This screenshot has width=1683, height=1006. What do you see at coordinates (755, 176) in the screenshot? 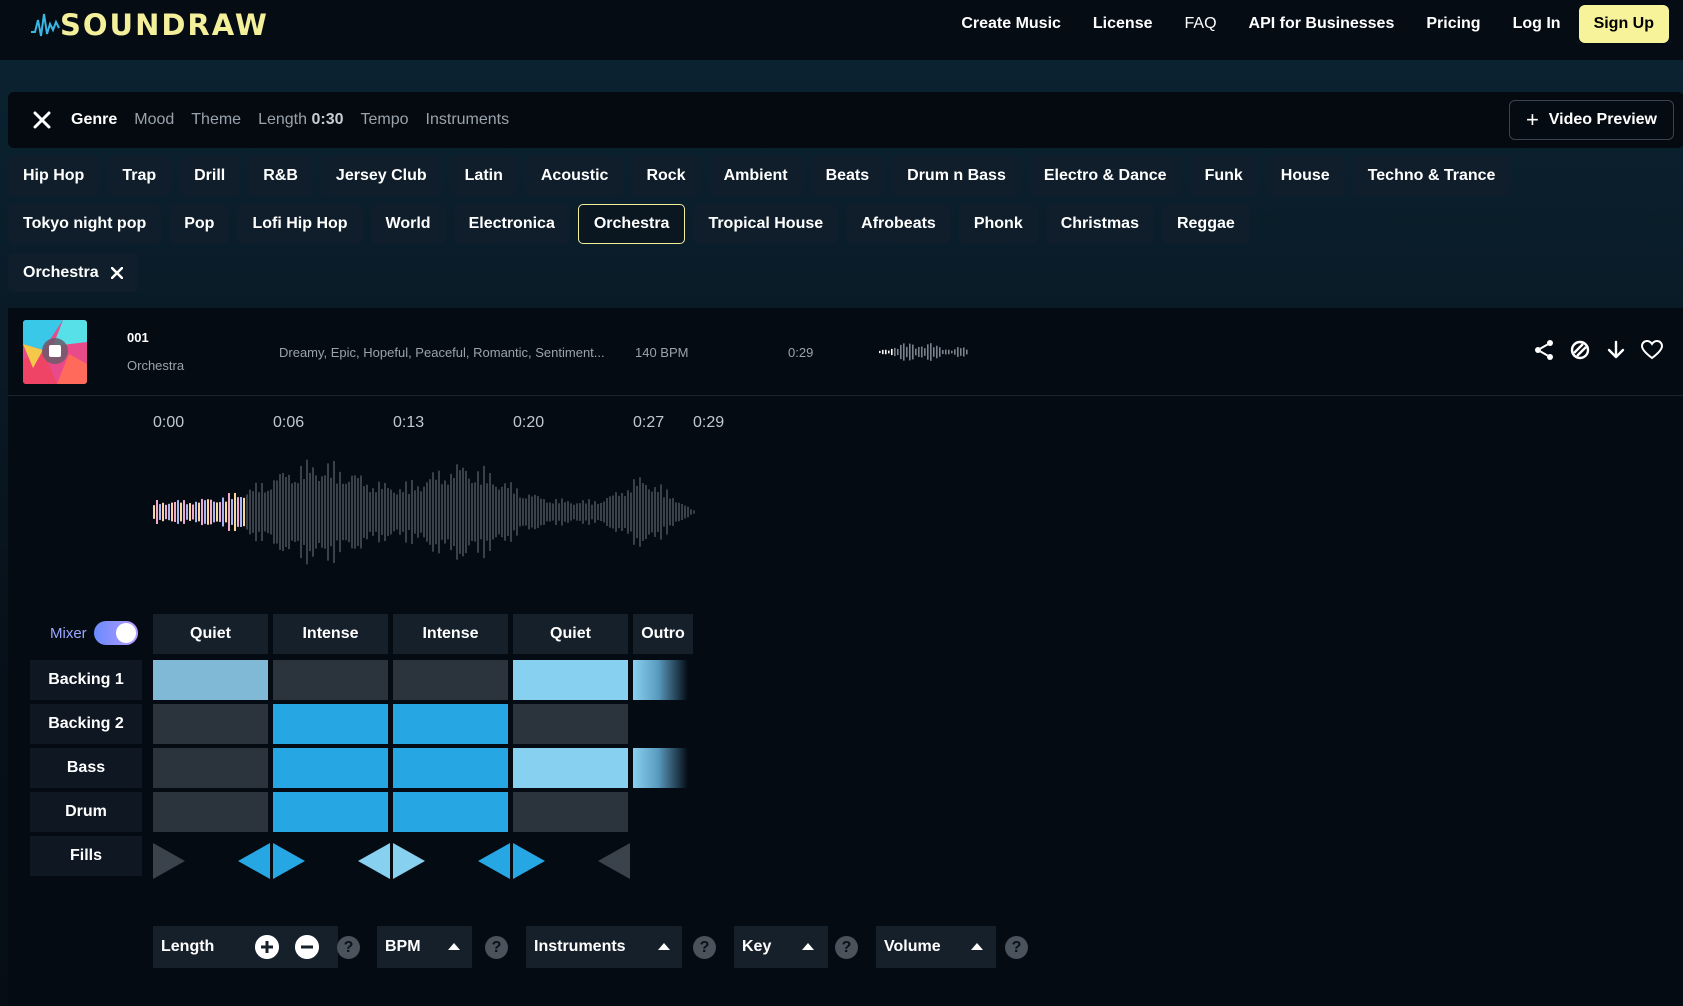
I see `genre-chip-ambient: Ambient` at bounding box center [755, 176].